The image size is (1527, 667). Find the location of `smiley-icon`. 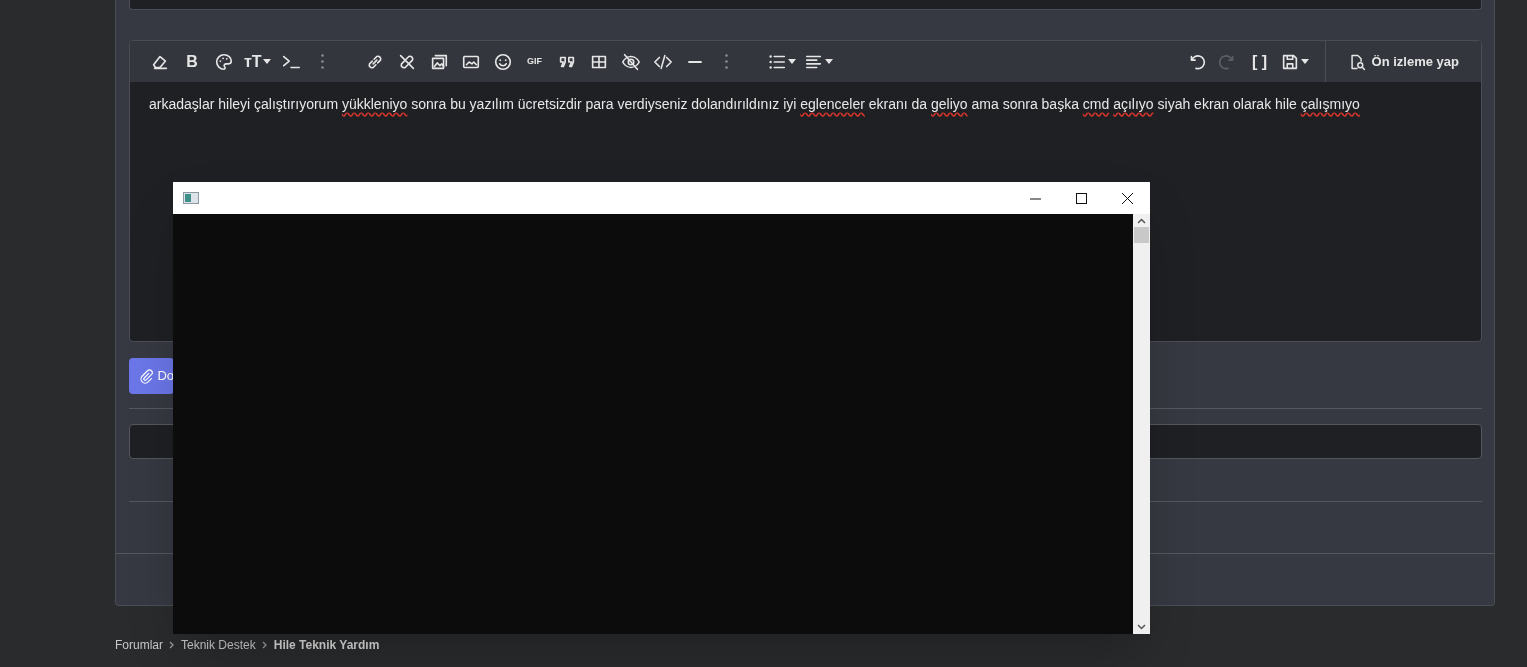

smiley-icon is located at coordinates (502, 61).